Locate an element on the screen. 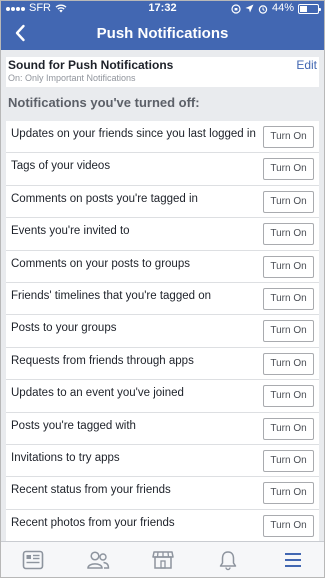  alarm-icon is located at coordinates (263, 9).